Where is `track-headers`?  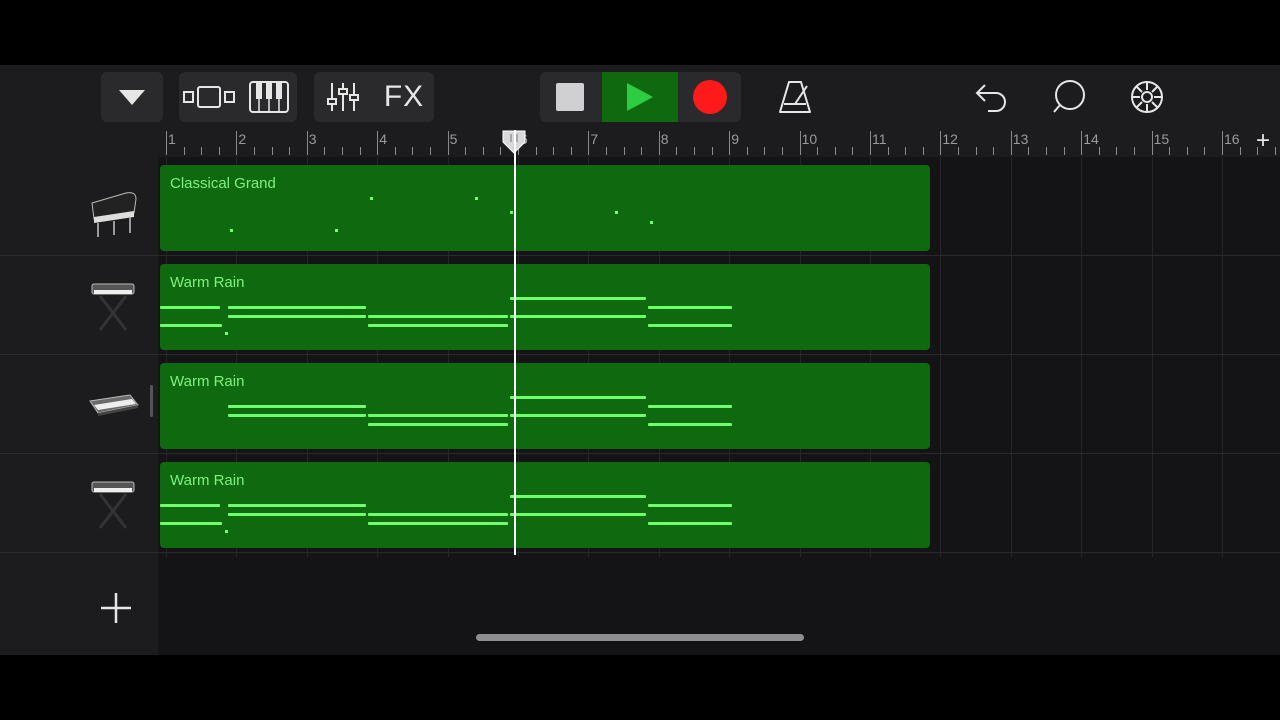
track-headers is located at coordinates (79, 406).